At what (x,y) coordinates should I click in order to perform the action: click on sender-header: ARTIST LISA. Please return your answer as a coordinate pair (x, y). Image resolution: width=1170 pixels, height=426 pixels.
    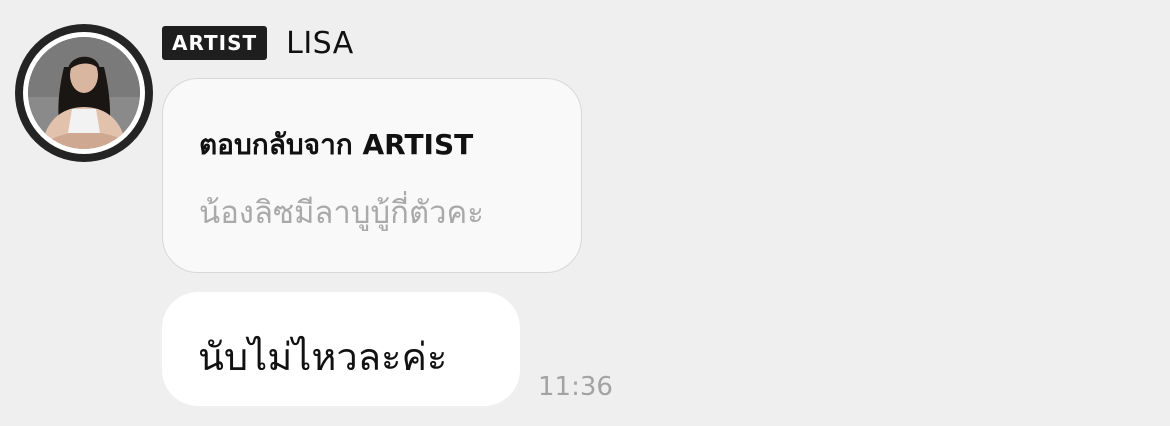
    Looking at the image, I should click on (258, 43).